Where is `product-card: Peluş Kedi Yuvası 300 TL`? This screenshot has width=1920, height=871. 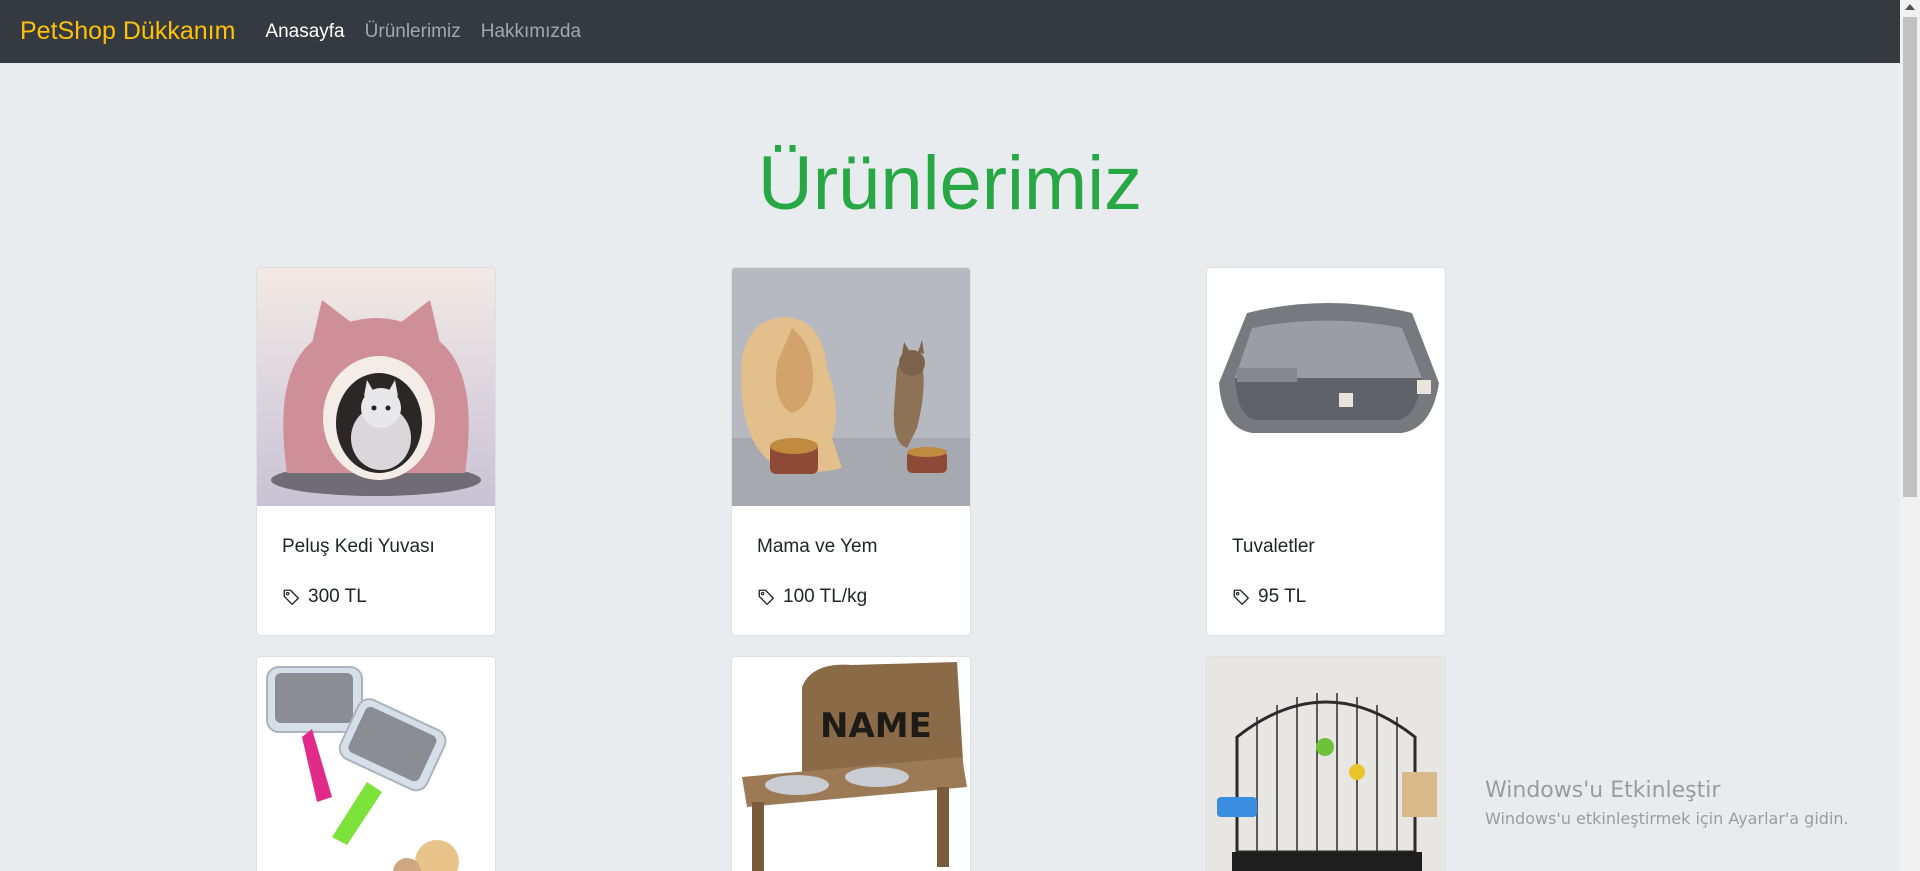
product-card: Peluş Kedi Yuvası 300 TL is located at coordinates (376, 451).